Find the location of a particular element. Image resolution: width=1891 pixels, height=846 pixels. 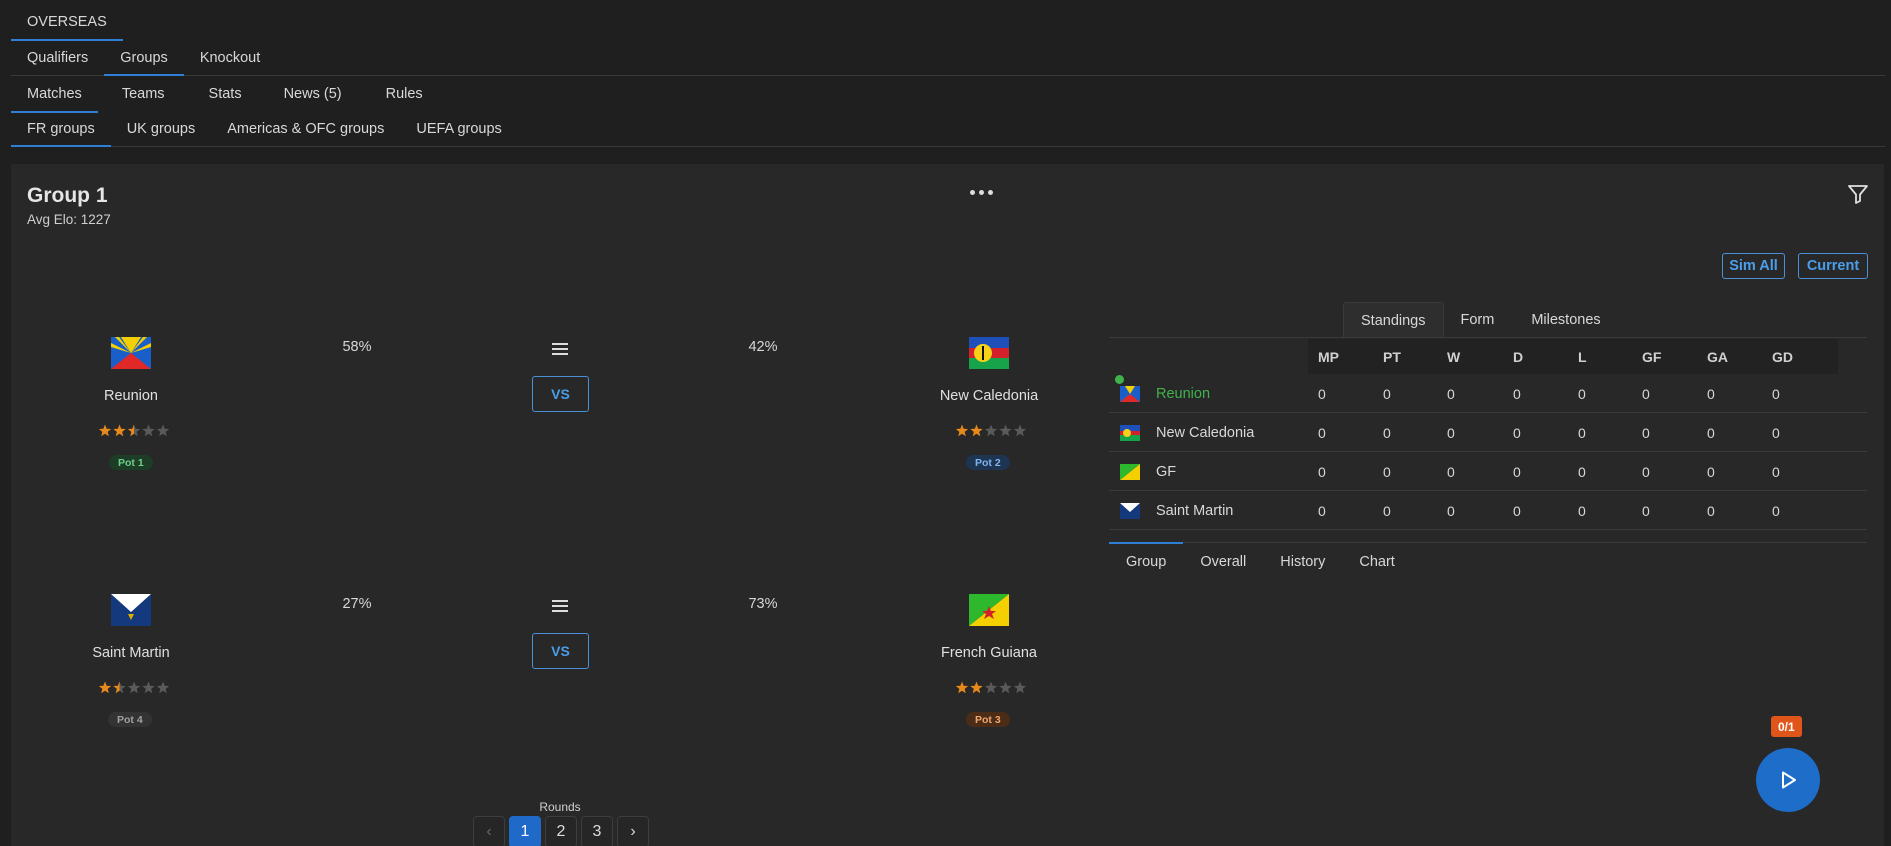

tab-group: Group is located at coordinates (1146, 561).